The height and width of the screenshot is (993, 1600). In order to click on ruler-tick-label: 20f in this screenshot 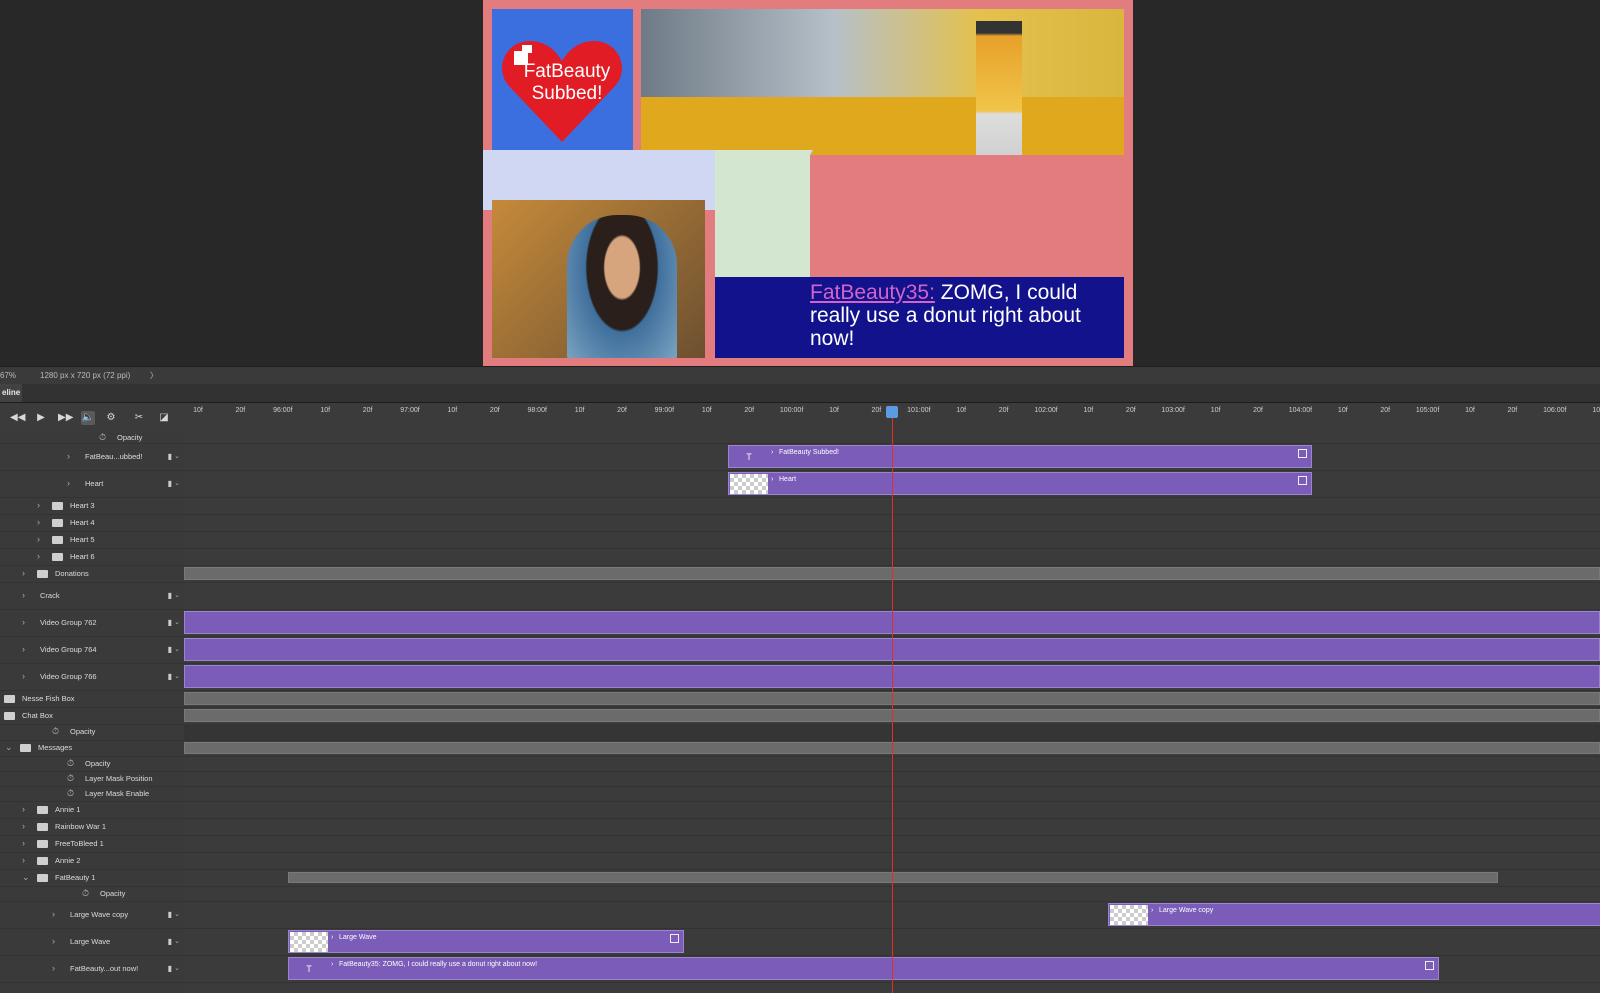, I will do `click(1258, 410)`.